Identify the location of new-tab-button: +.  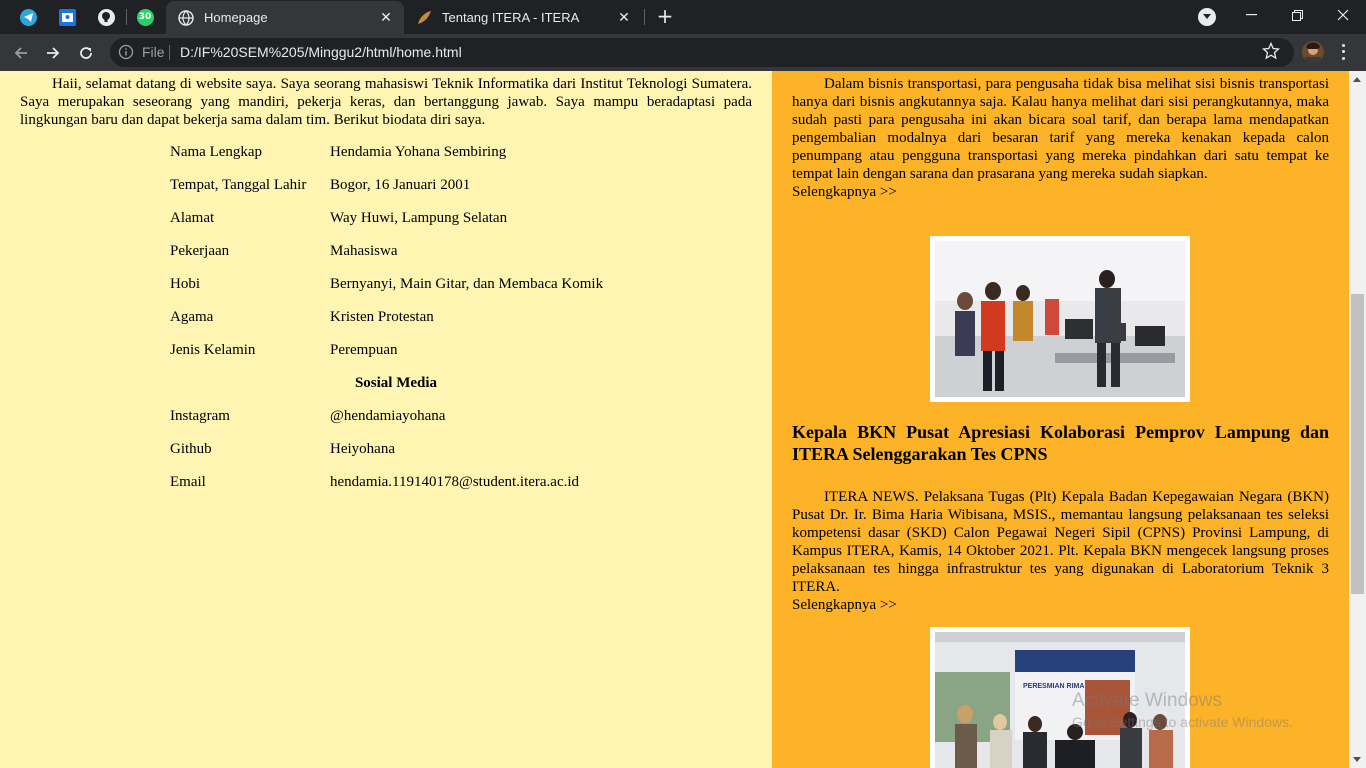
(665, 17).